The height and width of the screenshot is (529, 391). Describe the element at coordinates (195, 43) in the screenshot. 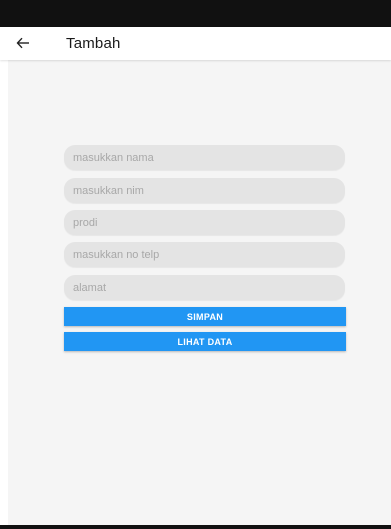

I see `app-bar: Tambah` at that location.